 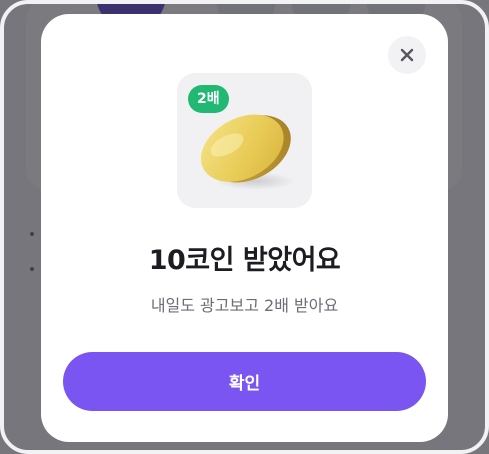 What do you see at coordinates (244, 305) in the screenshot?
I see `reward-subtitle: 내일도 광고보고 2배 받아요` at bounding box center [244, 305].